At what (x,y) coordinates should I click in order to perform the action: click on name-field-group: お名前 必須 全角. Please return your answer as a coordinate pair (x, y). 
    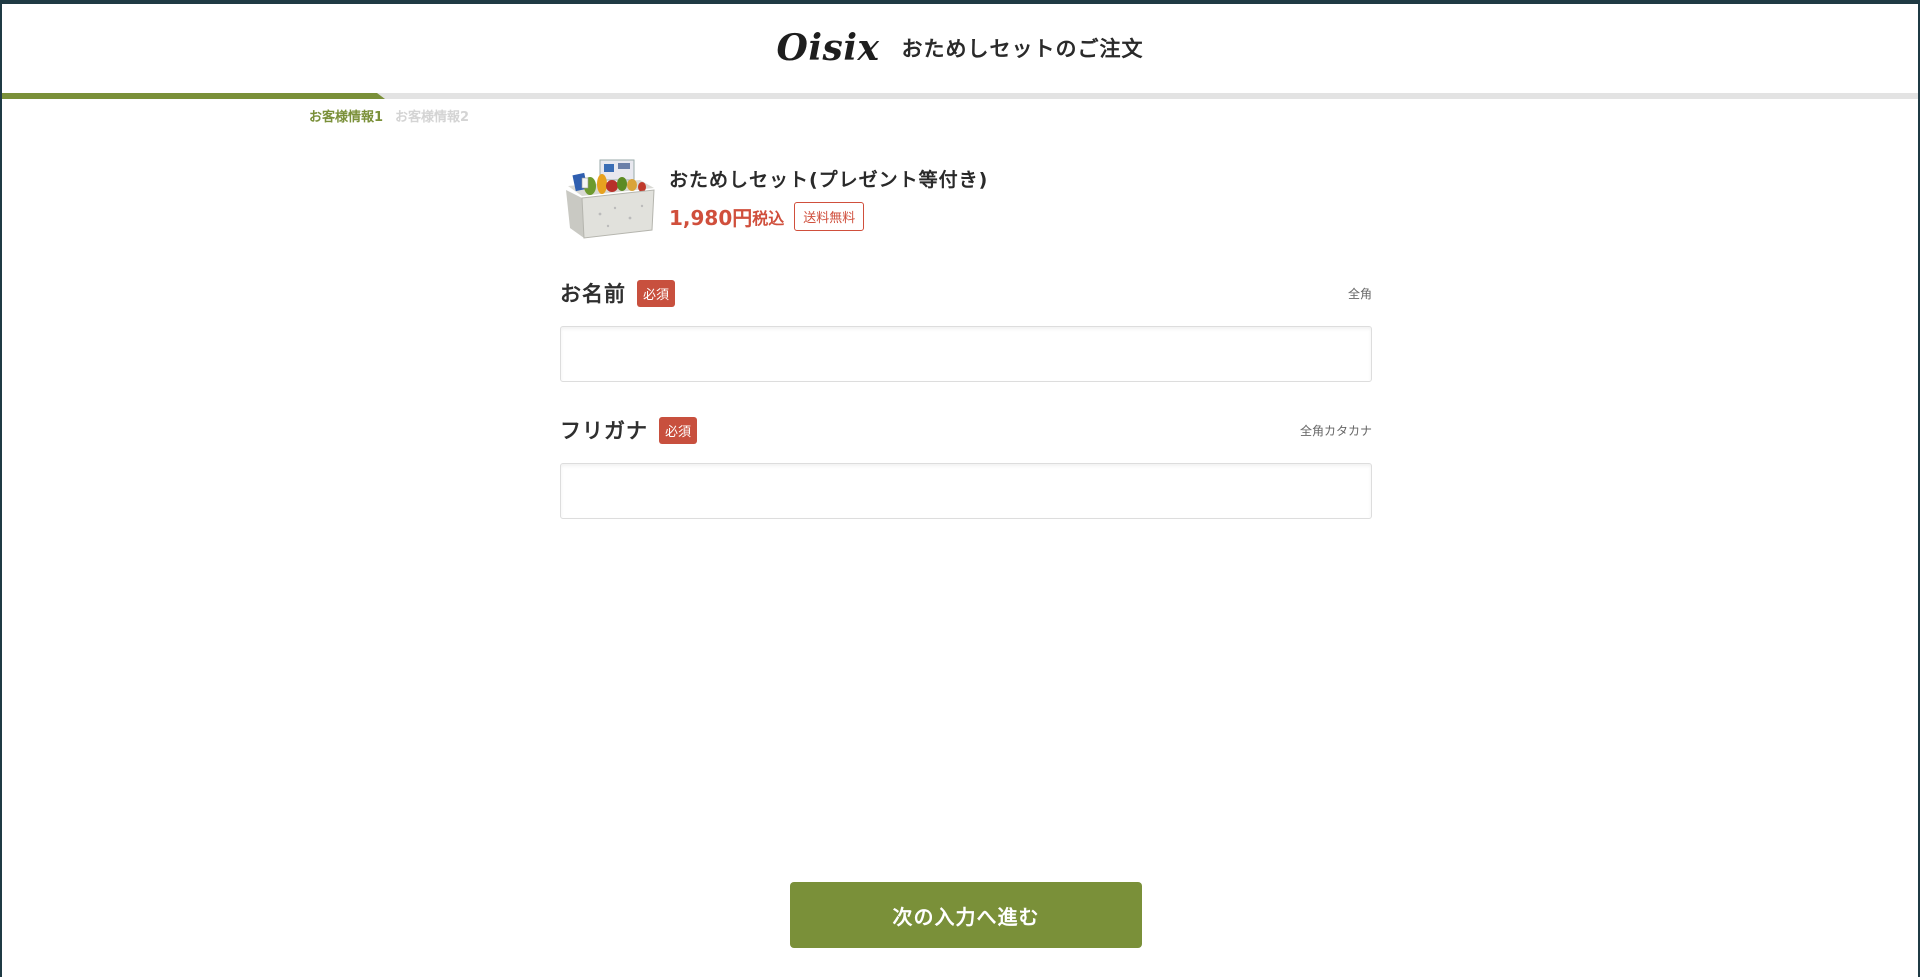
    Looking at the image, I should click on (966, 330).